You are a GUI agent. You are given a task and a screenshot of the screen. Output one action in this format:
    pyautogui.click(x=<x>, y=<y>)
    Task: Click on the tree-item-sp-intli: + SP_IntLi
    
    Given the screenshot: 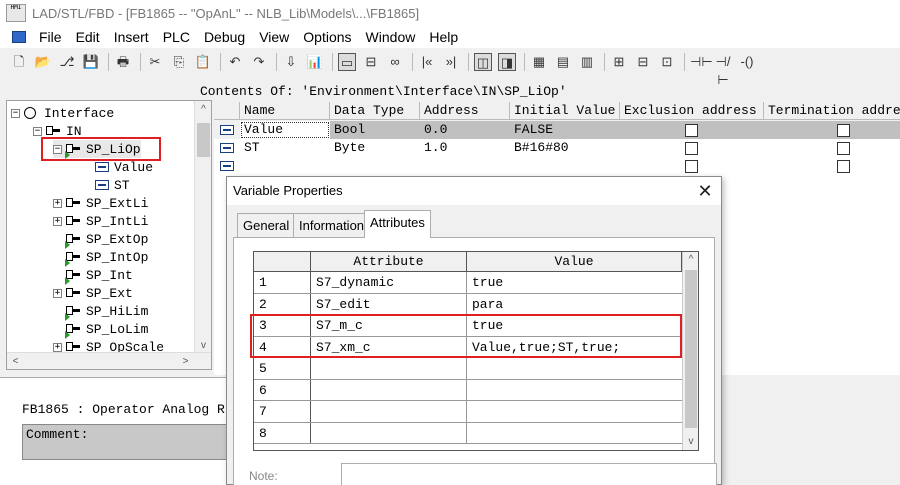 What is the action you would take?
    pyautogui.click(x=100, y=221)
    